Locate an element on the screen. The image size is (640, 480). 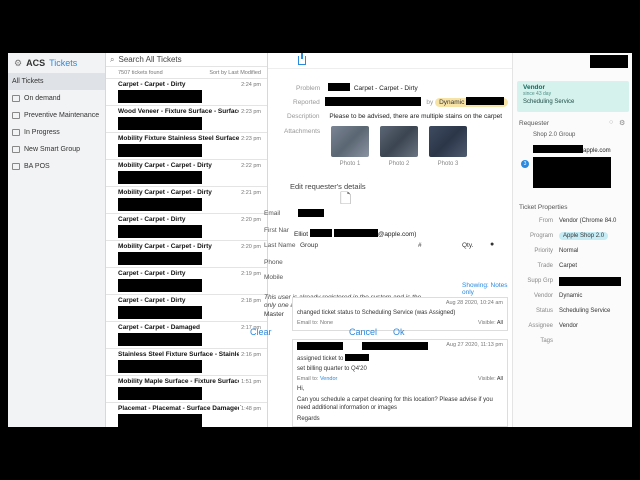
property-value: Vendor is located at coordinates (568, 326).